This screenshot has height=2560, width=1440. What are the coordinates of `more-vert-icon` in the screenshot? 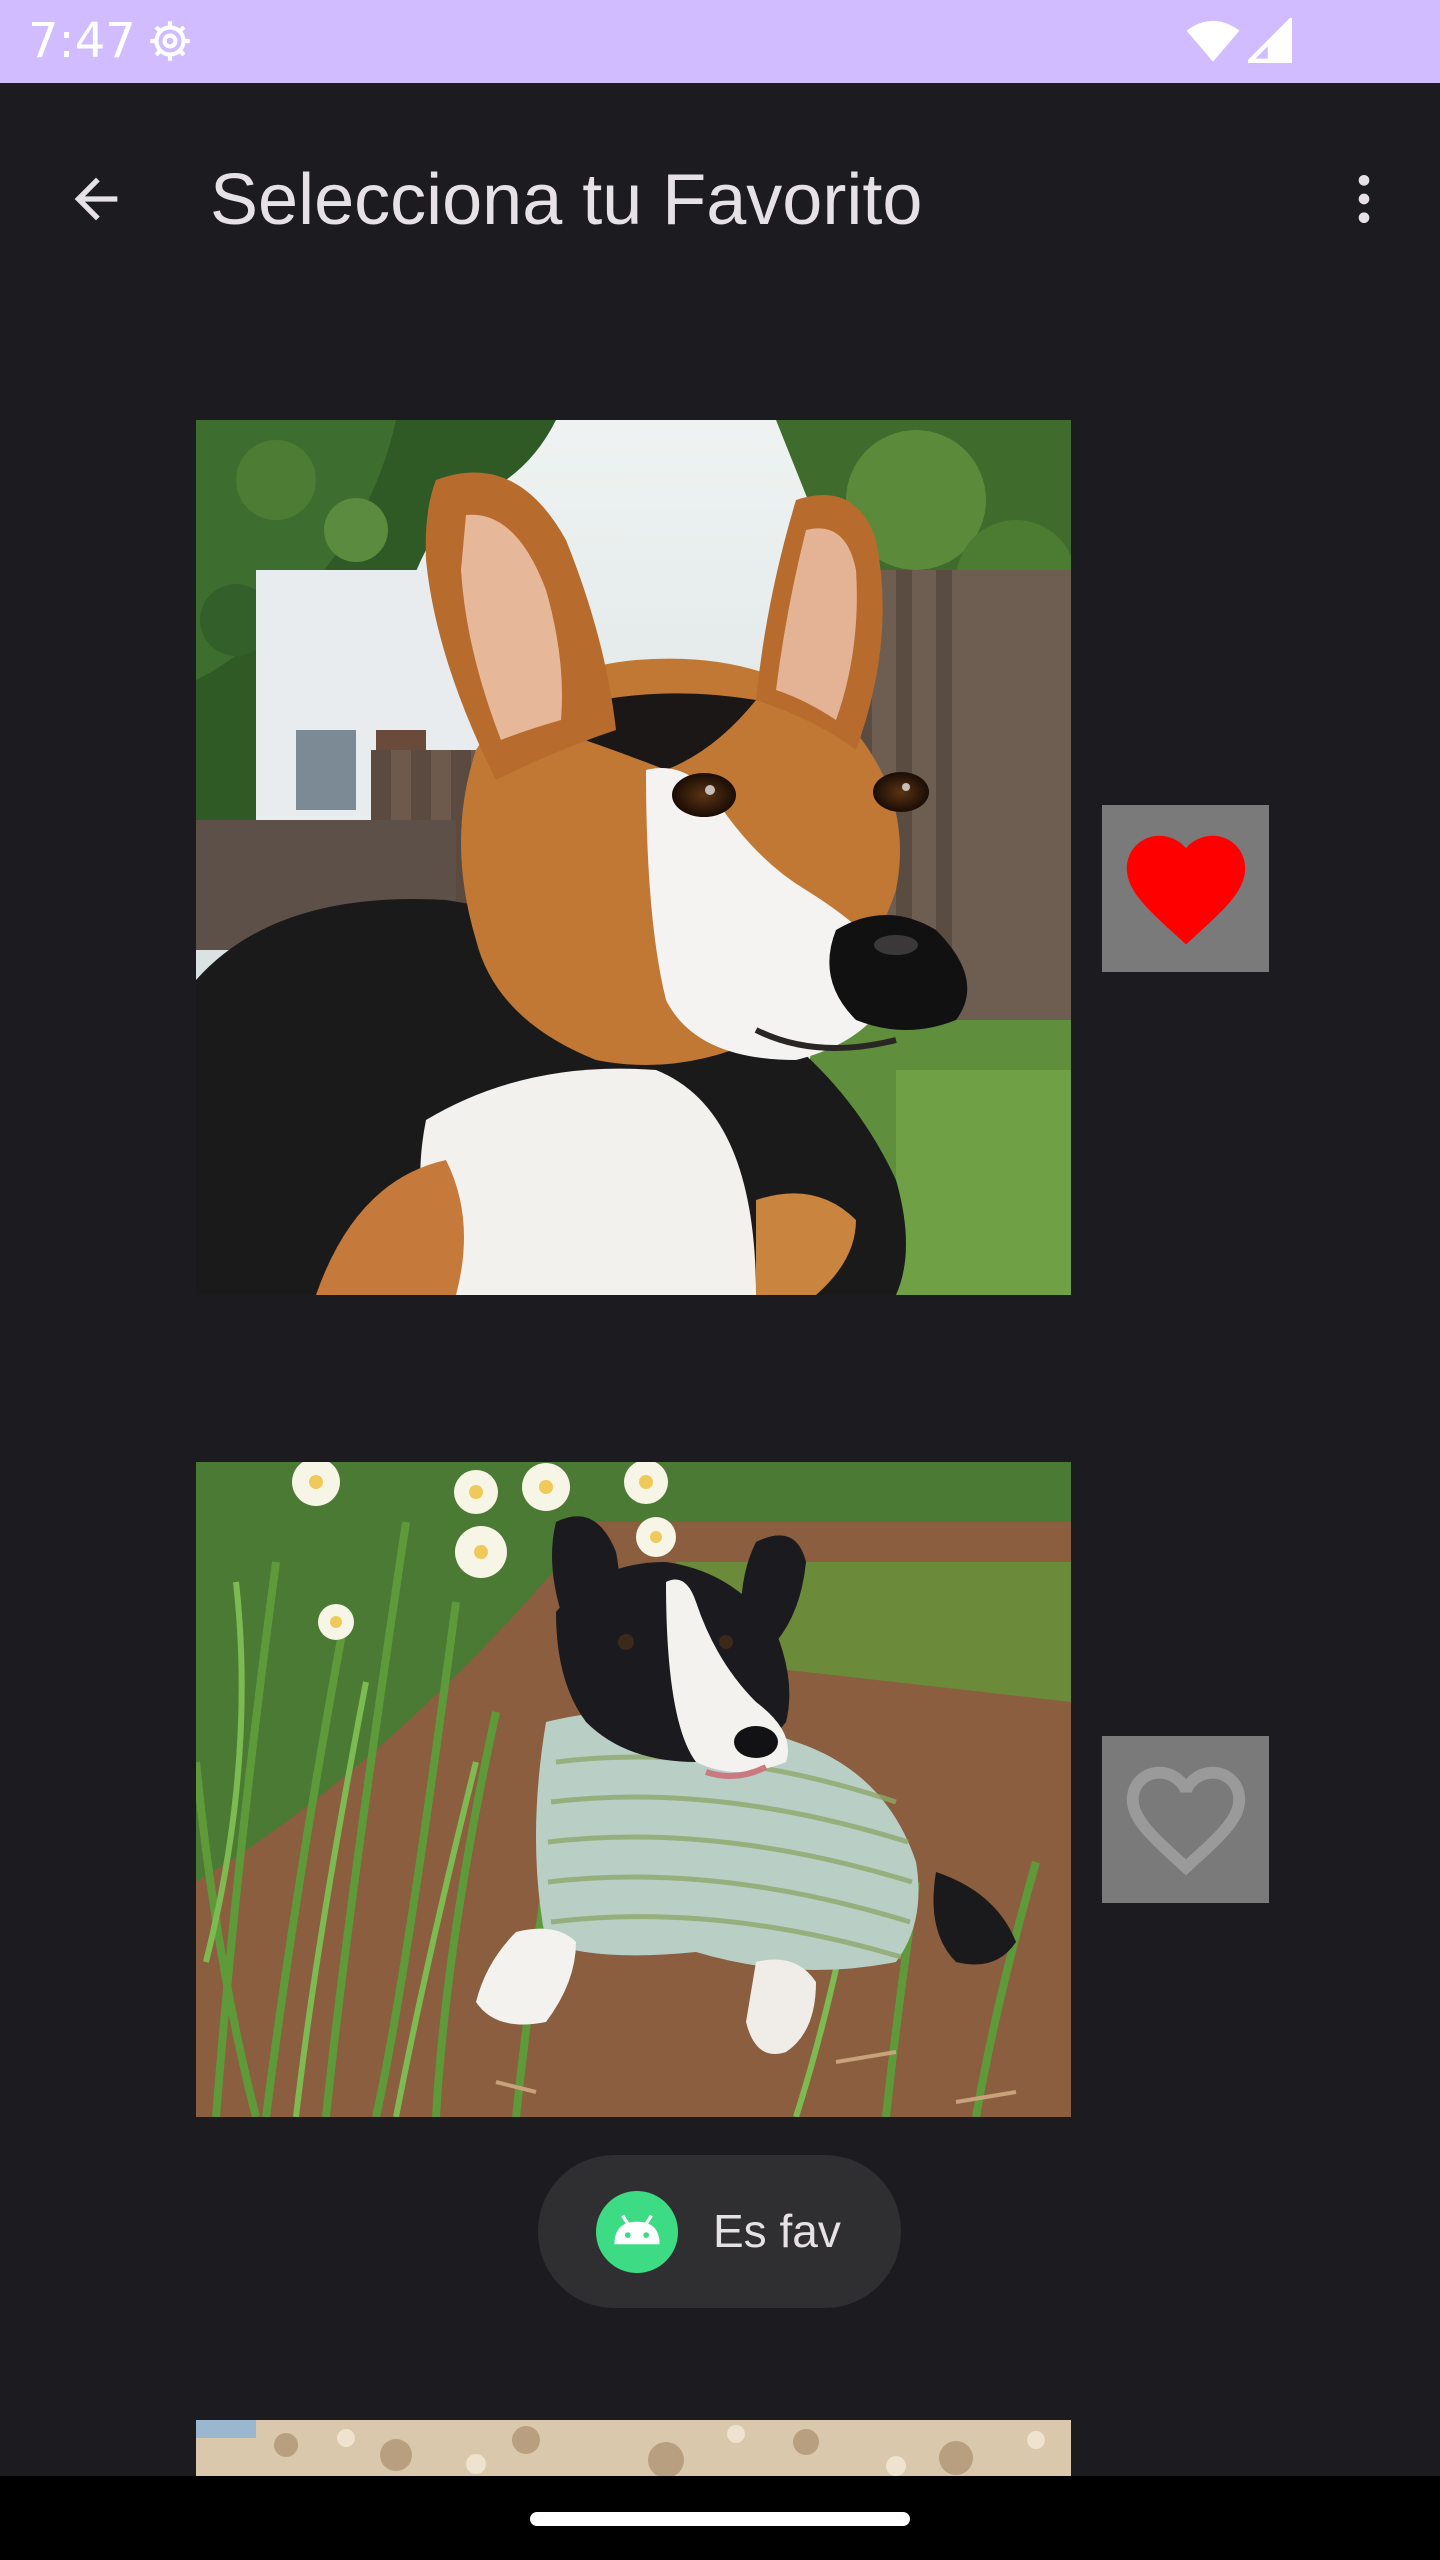 It's located at (1364, 199).